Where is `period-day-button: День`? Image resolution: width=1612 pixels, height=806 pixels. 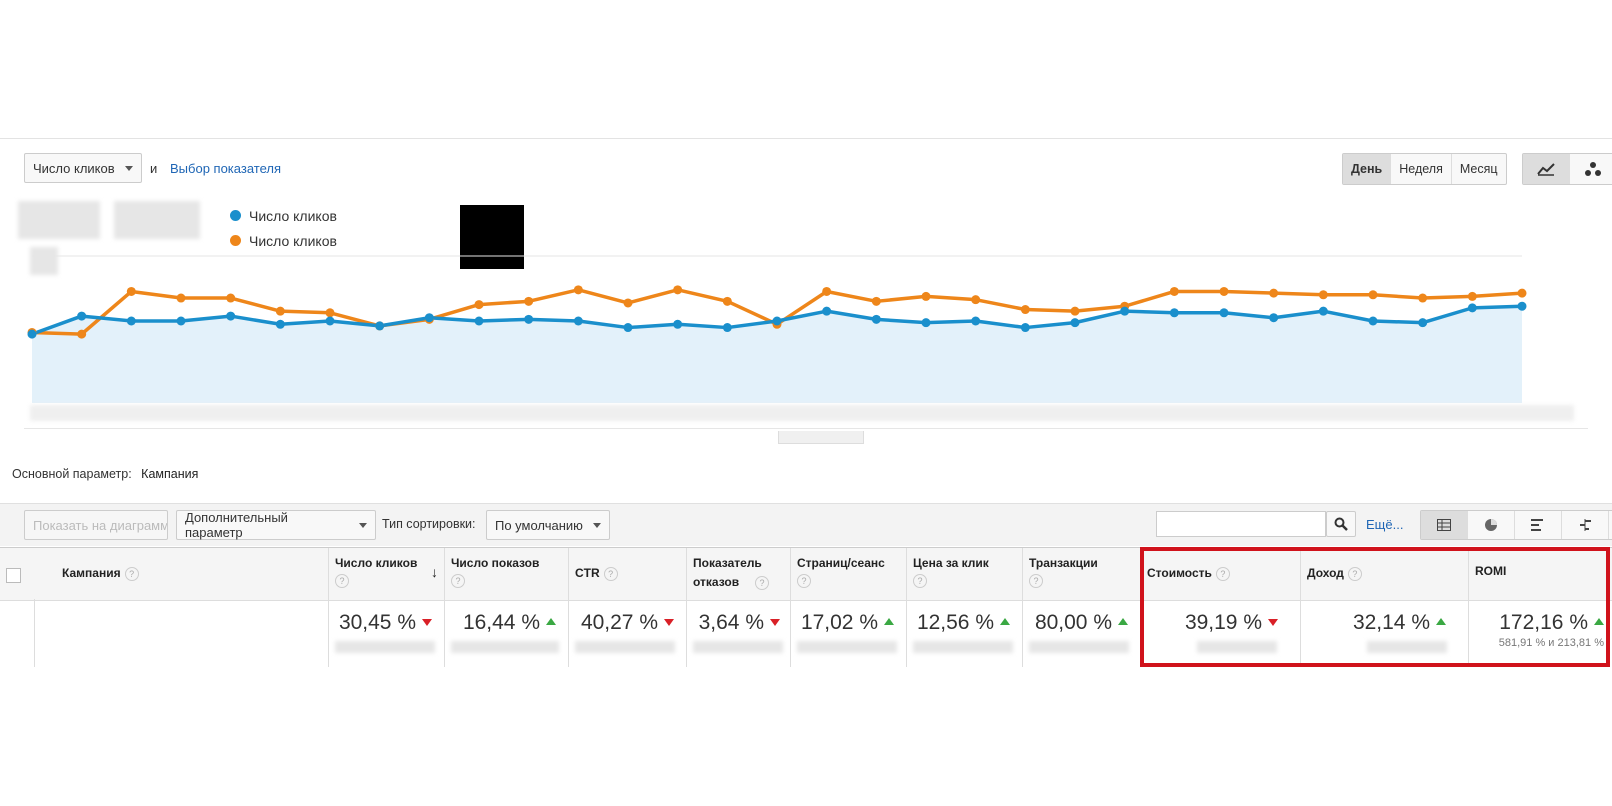
period-day-button: День is located at coordinates (1367, 169).